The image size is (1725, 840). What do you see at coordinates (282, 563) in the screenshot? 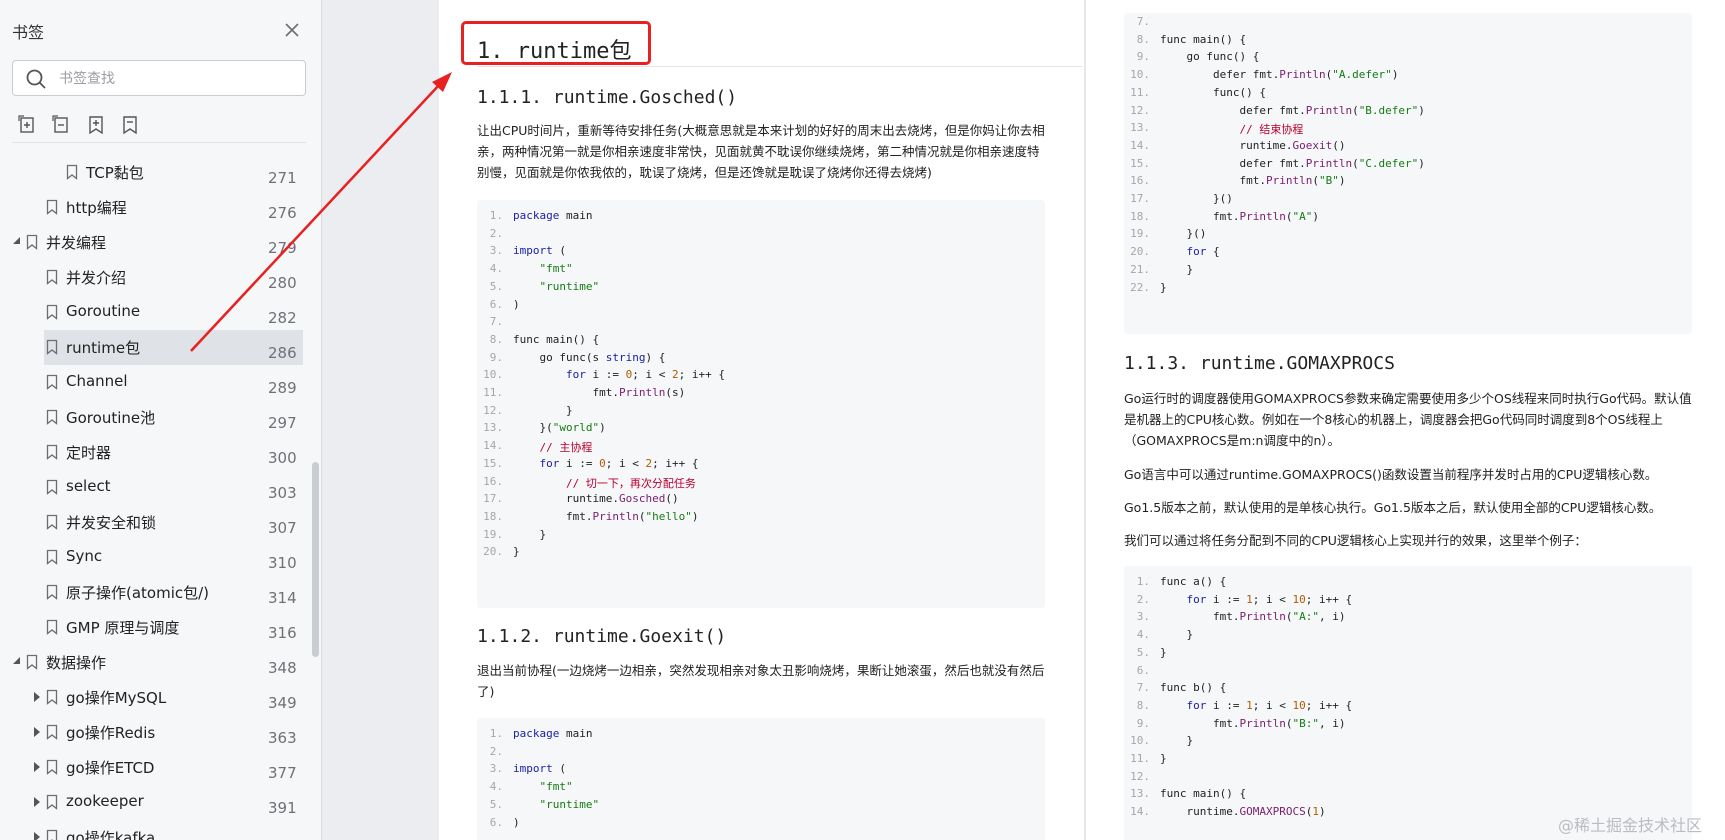
I see `bookmark-page-number: 310` at bounding box center [282, 563].